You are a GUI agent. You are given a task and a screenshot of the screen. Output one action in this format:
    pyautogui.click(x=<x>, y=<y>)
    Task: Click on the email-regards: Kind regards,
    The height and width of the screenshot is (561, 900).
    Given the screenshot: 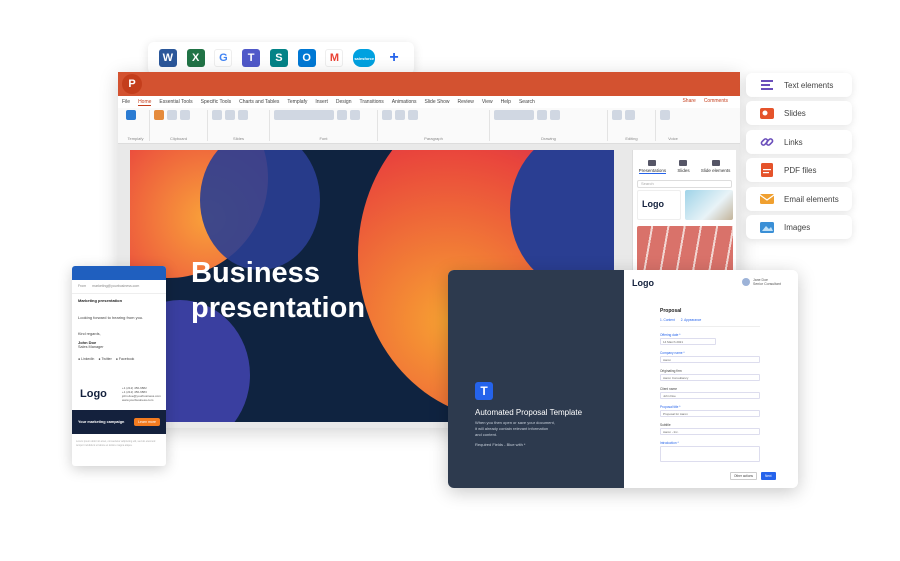 What is the action you would take?
    pyautogui.click(x=89, y=334)
    